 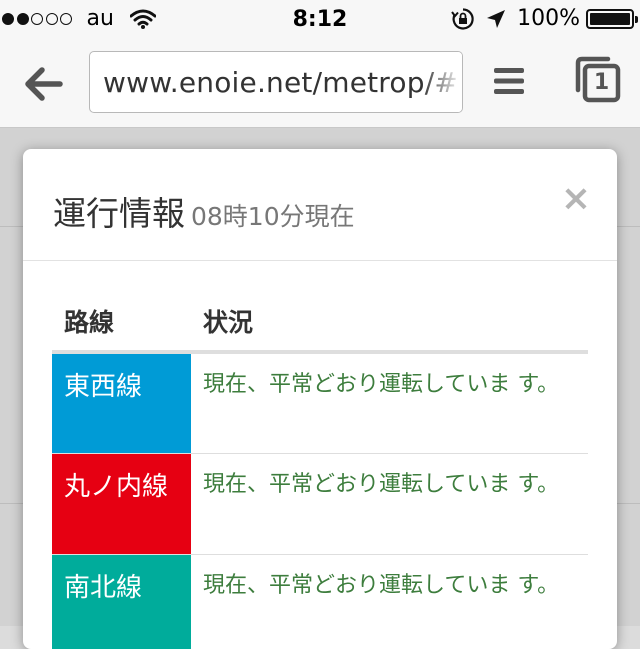 I want to click on browser-toolbar: www.enoie.net/metrop/# 1, so click(x=320, y=84).